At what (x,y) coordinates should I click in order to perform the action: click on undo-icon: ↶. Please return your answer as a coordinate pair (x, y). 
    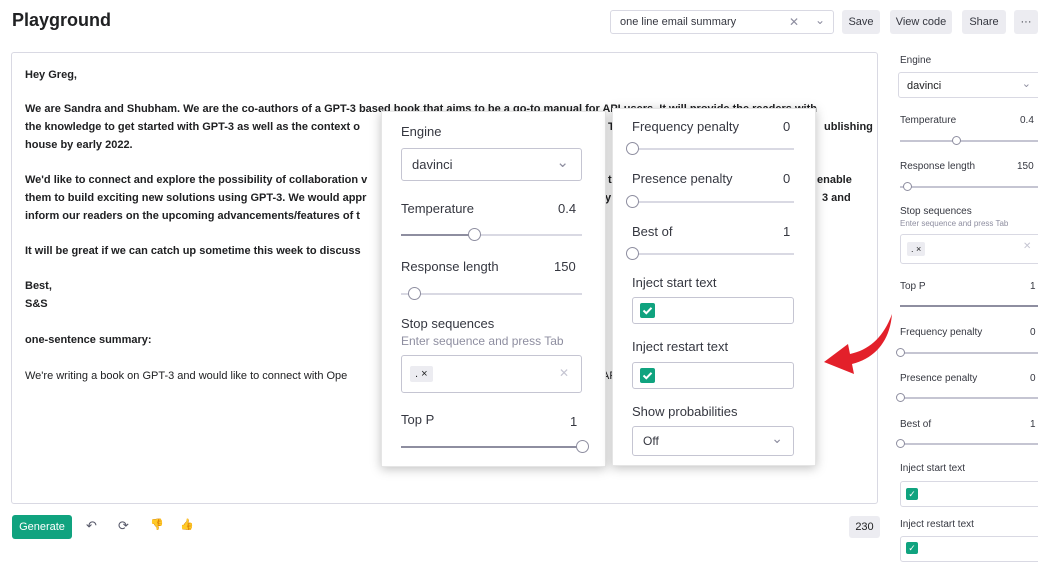
    Looking at the image, I should click on (91, 526).